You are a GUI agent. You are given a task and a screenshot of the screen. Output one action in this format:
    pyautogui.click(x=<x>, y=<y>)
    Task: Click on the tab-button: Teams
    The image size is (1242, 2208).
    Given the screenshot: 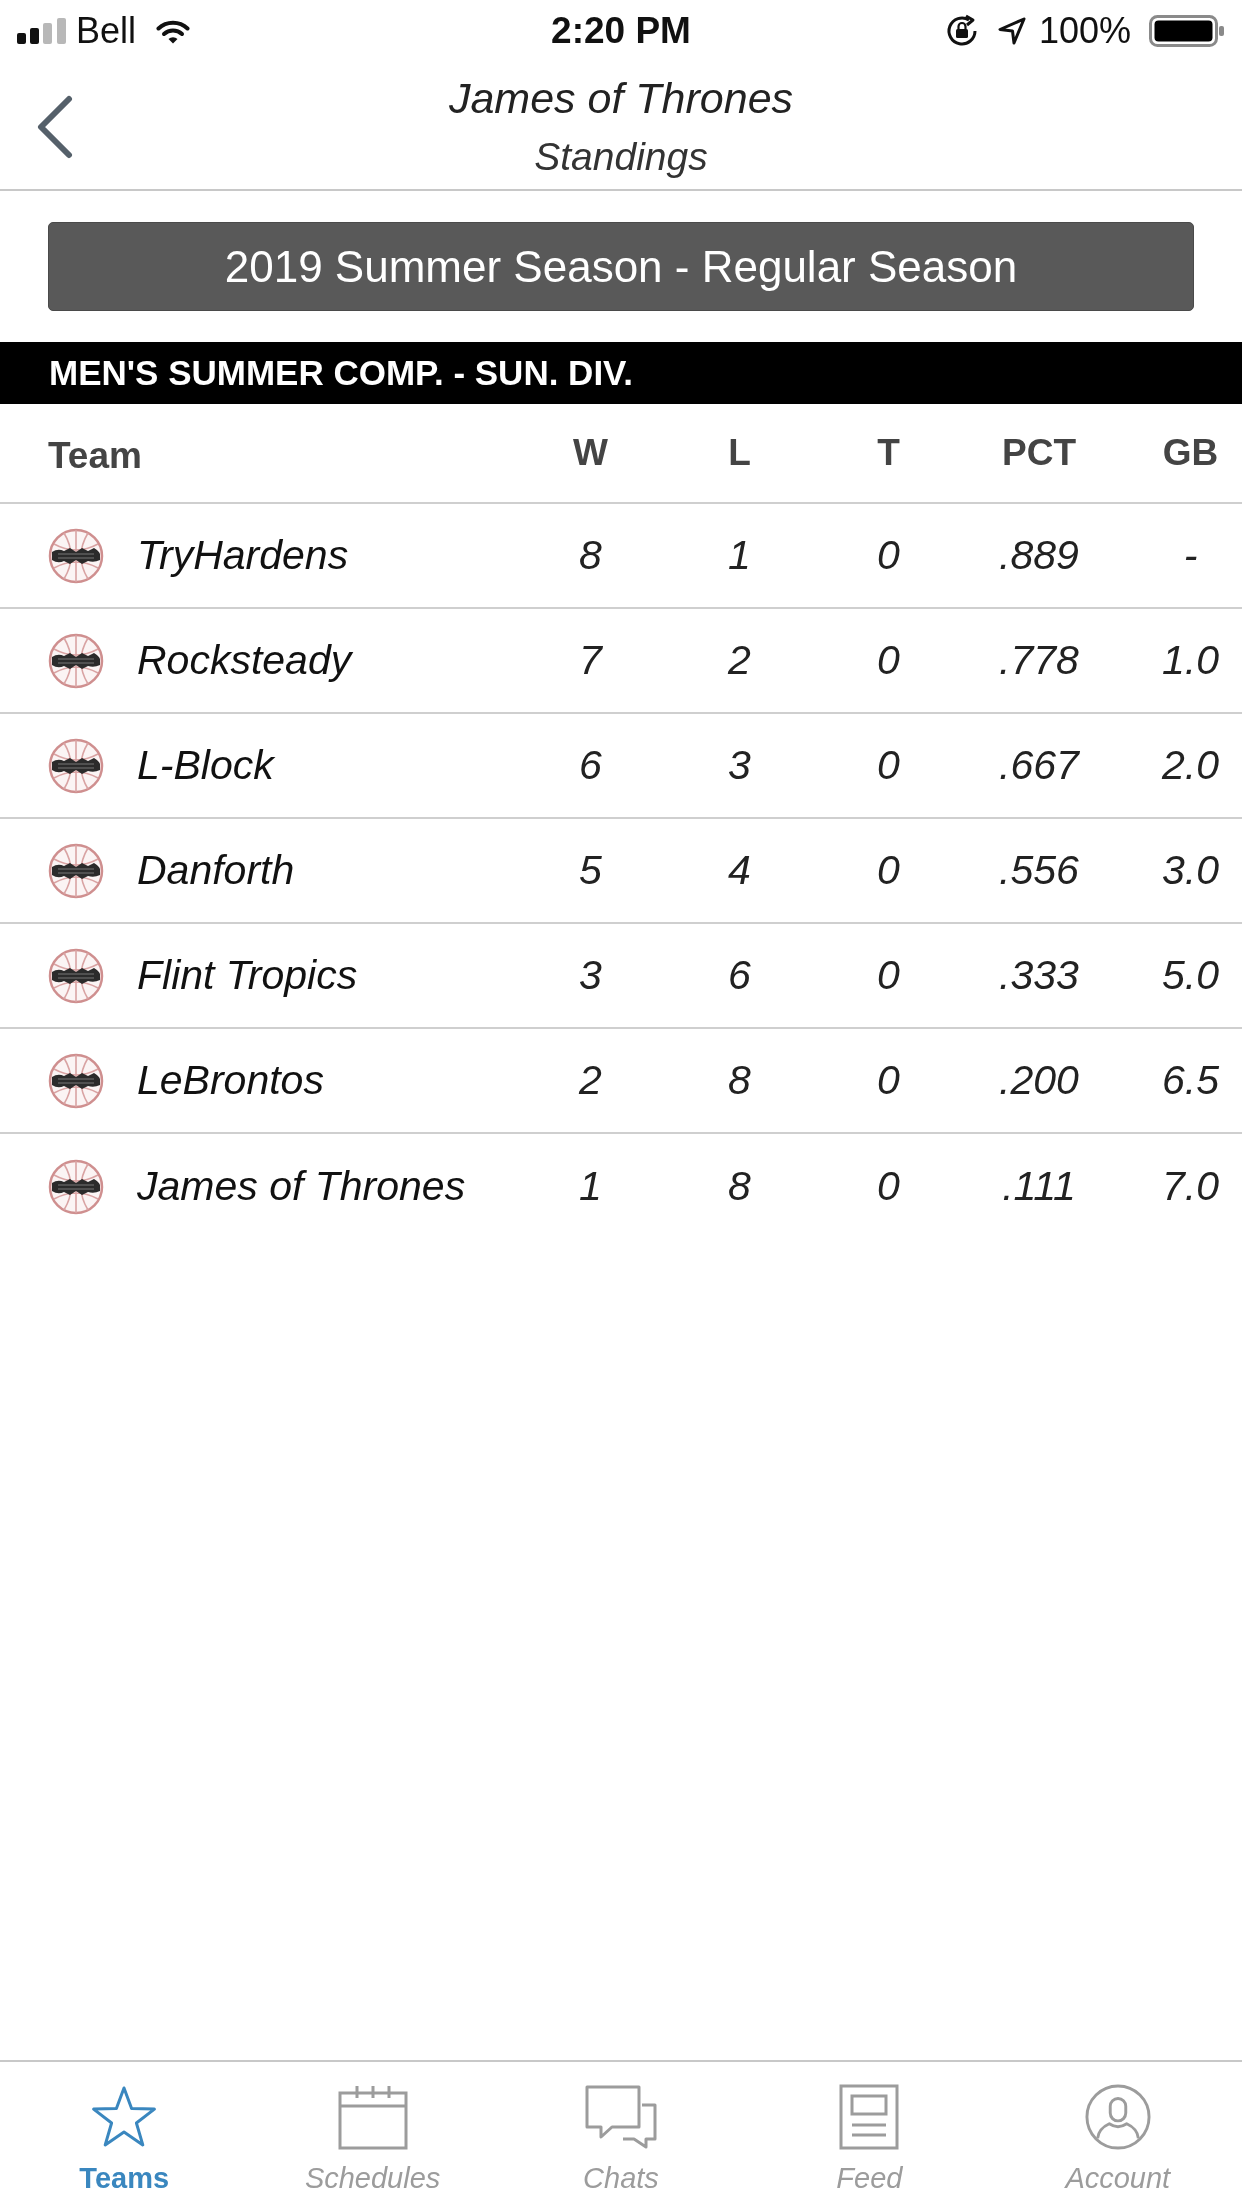 What is the action you would take?
    pyautogui.click(x=124, y=2135)
    